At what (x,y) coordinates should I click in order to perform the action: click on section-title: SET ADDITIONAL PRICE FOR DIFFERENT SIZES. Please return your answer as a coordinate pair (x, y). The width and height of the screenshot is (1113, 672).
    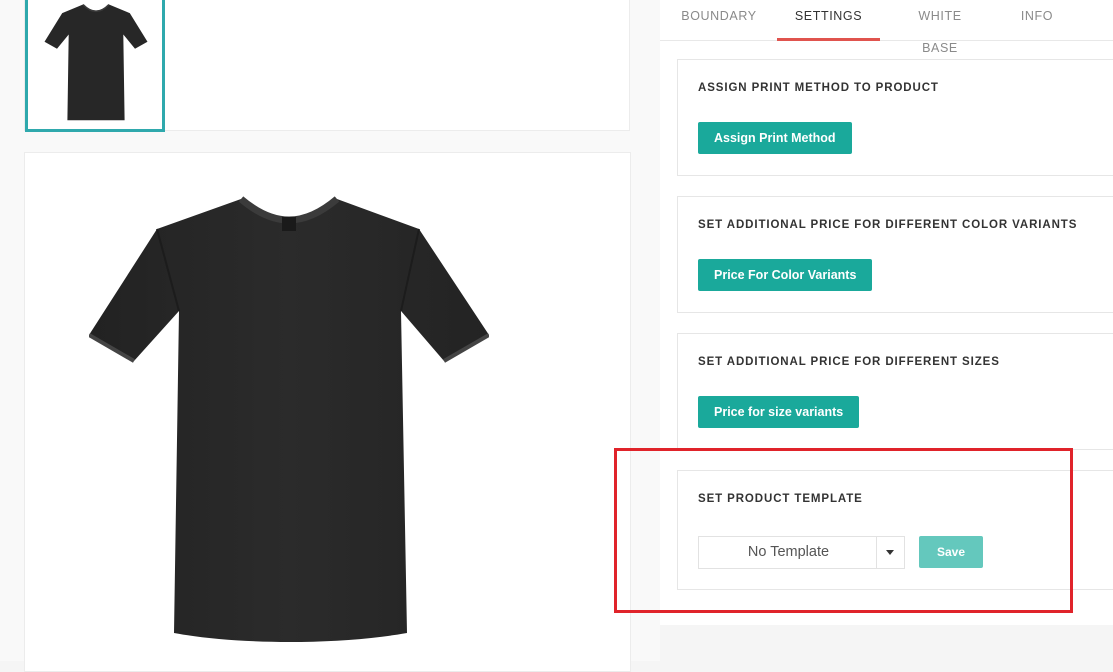
    Looking at the image, I should click on (849, 362).